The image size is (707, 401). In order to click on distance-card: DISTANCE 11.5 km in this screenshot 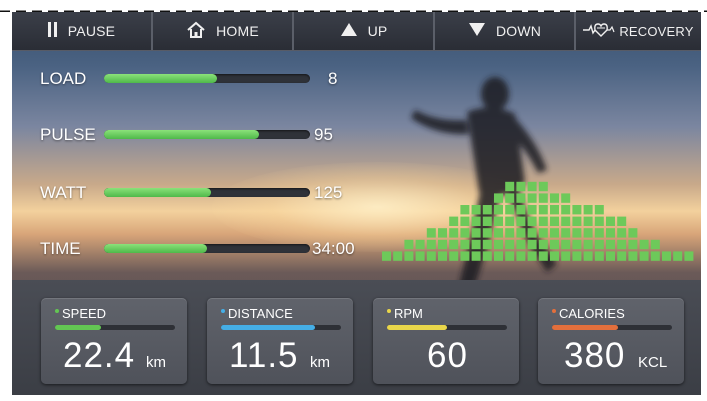, I will do `click(280, 341)`.